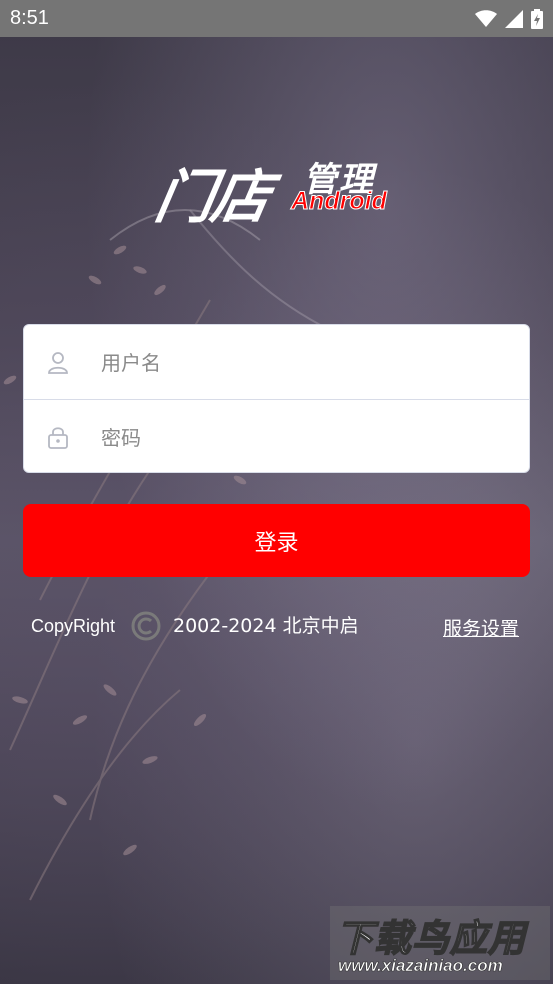  I want to click on app-logo: 门店 管理 Android, so click(273, 190).